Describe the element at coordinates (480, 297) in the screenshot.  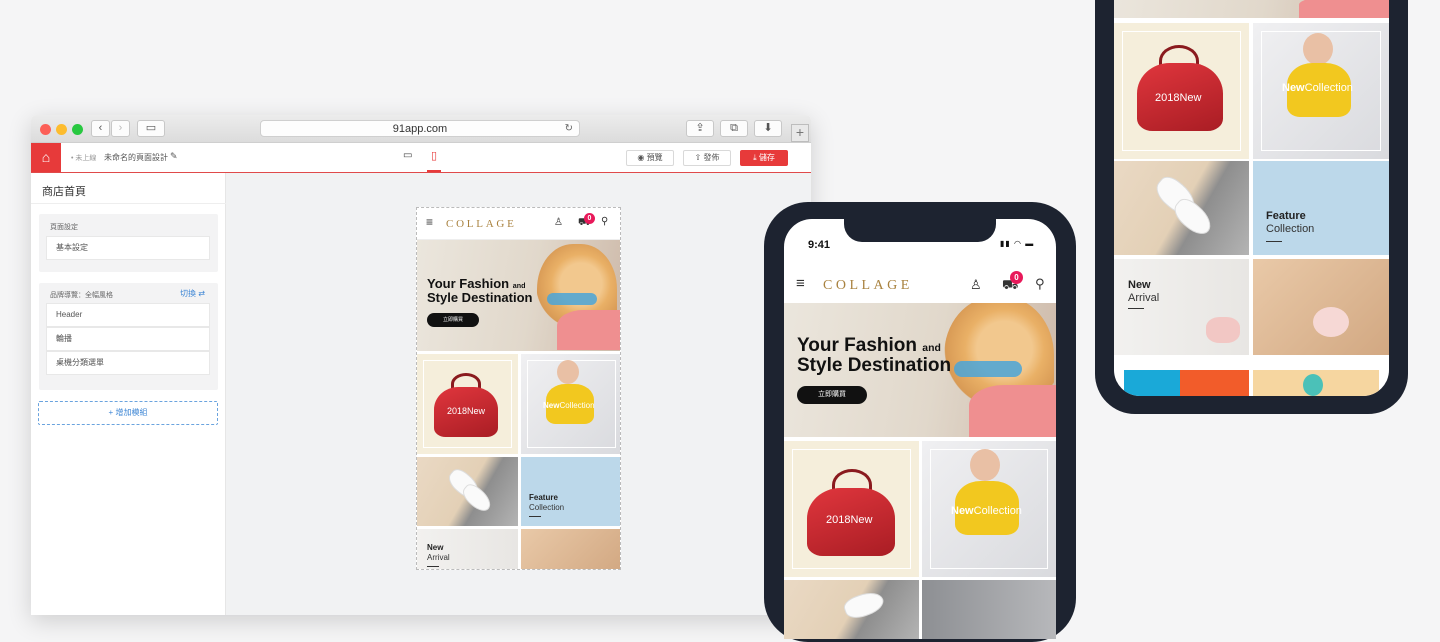
I see `hero-line-2: Style Destination` at that location.